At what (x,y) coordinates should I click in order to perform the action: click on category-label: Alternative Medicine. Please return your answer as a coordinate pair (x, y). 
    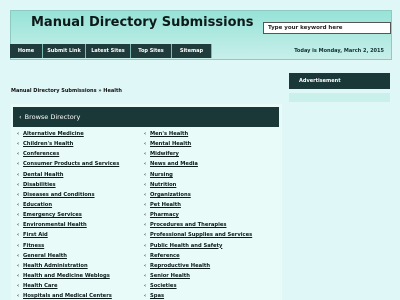
    Looking at the image, I should click on (53, 134).